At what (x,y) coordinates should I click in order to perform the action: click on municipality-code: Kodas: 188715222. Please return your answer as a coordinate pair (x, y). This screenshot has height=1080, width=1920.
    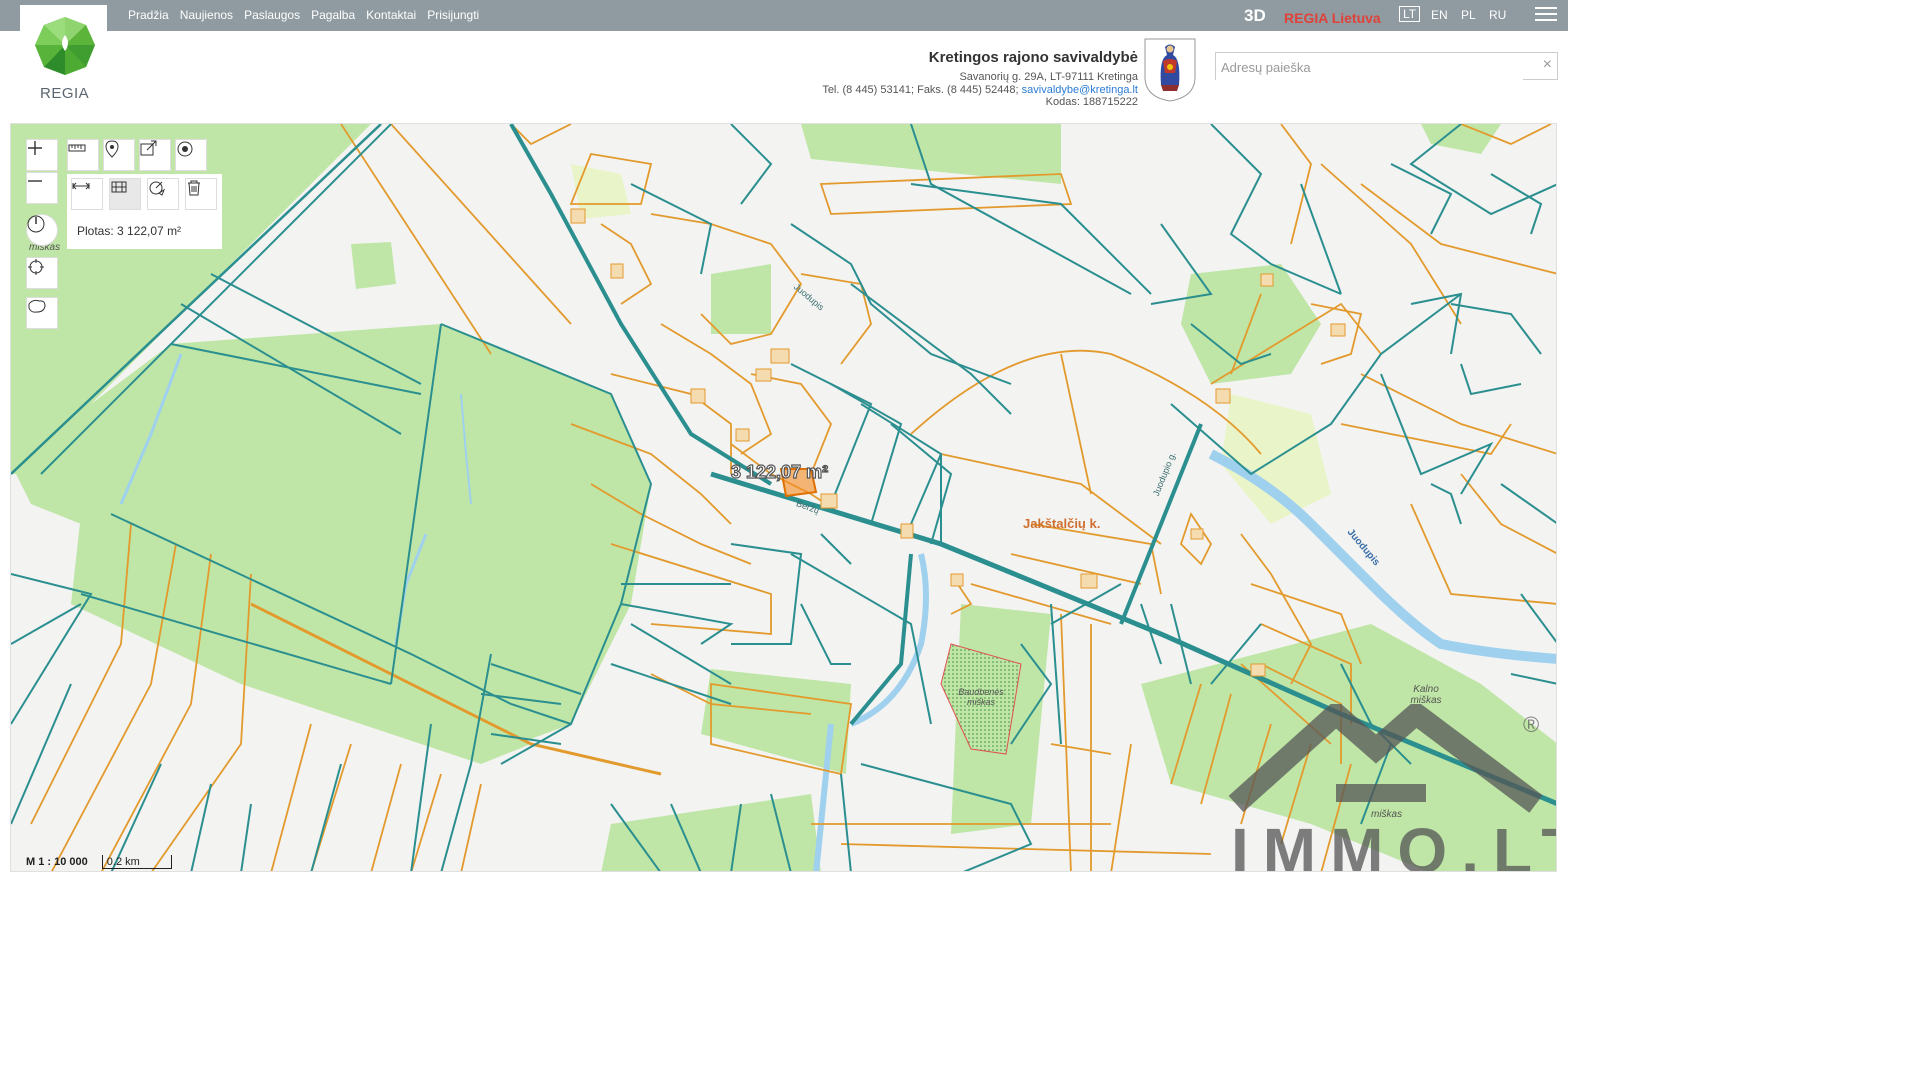
    Looking at the image, I should click on (1091, 102).